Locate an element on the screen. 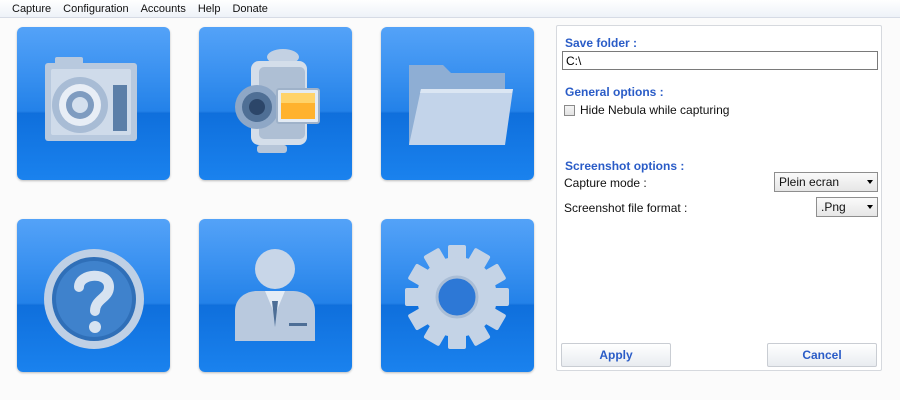  folder-icon is located at coordinates (461, 105).